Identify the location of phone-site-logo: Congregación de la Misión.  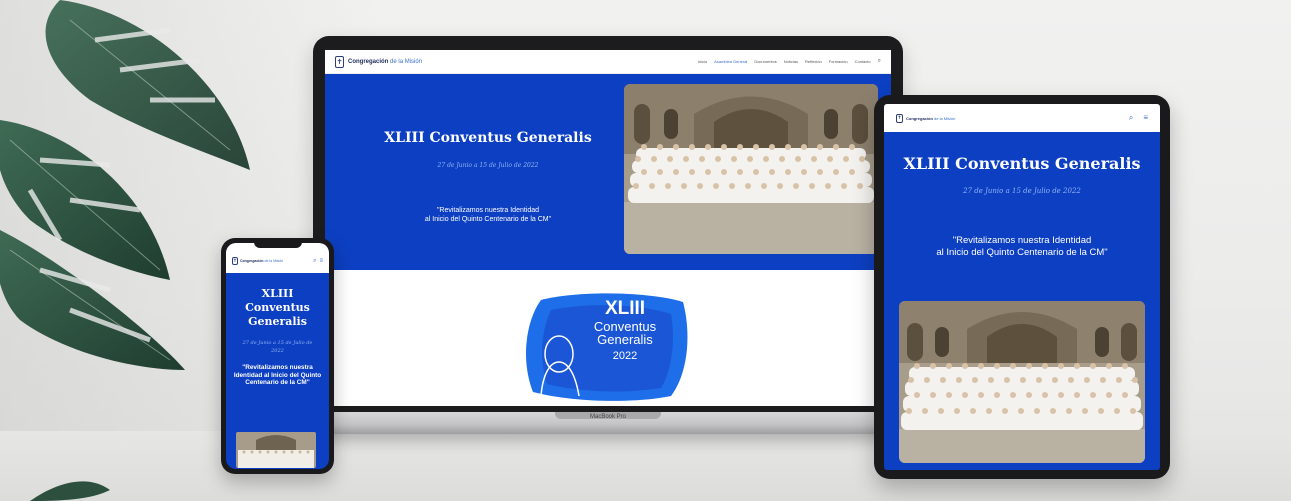
(261, 261).